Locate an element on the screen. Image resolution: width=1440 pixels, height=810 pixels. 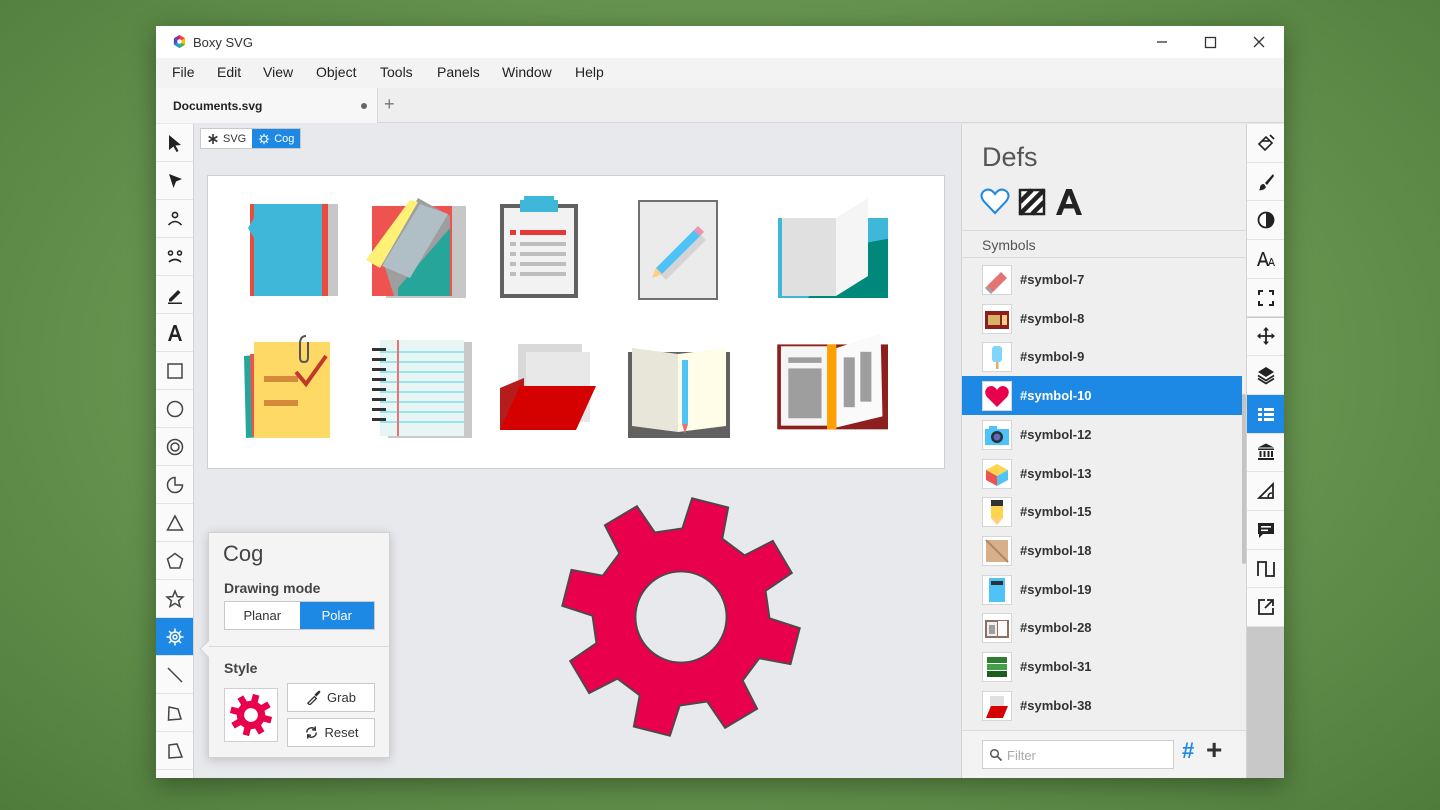
open-folder-illustration is located at coordinates (830, 245).